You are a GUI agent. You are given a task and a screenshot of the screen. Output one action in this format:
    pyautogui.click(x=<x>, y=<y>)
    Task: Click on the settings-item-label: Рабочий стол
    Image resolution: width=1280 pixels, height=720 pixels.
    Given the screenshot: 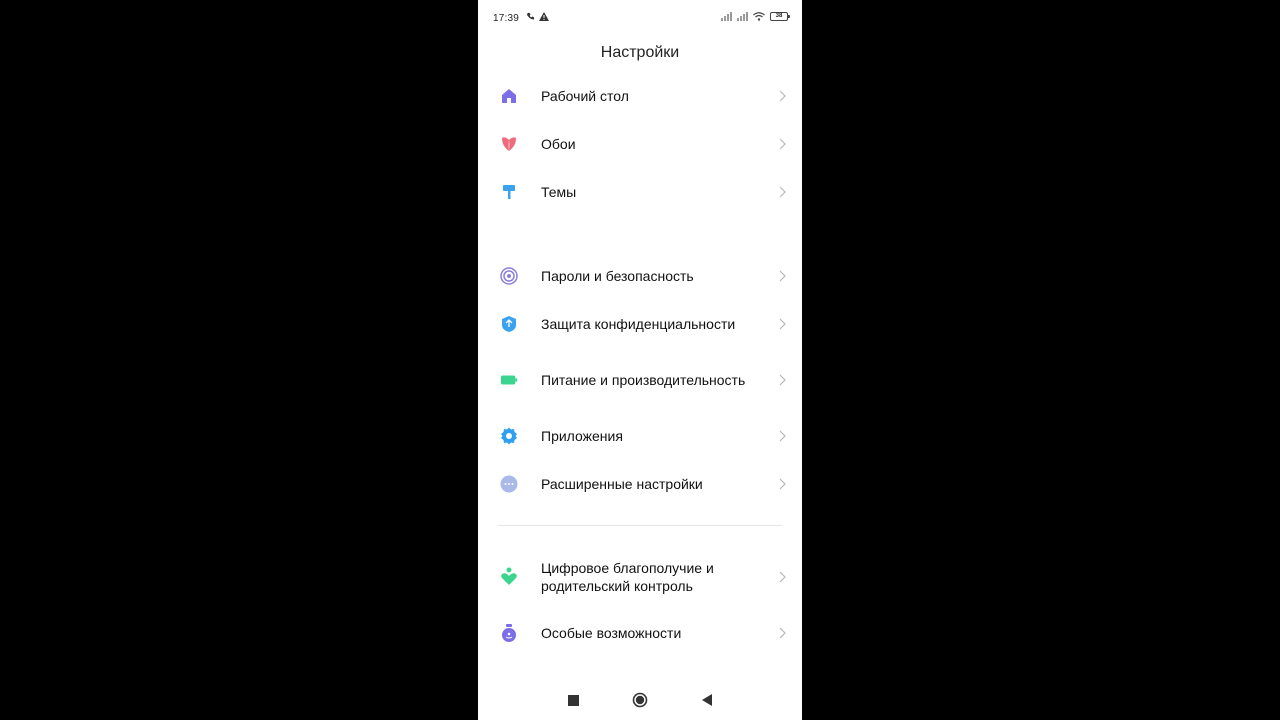 What is the action you would take?
    pyautogui.click(x=585, y=96)
    